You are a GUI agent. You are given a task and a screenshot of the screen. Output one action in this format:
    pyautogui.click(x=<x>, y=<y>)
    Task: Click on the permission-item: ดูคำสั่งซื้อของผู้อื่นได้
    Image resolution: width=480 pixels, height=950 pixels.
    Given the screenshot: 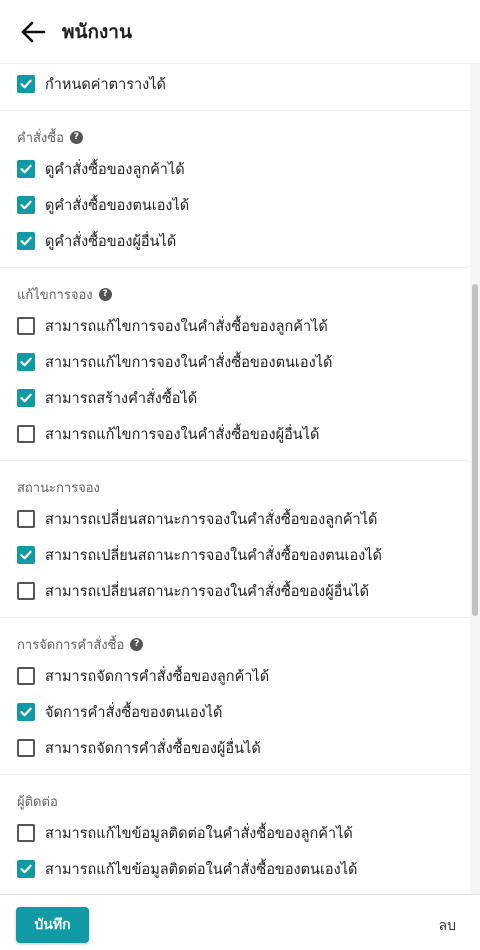 What is the action you would take?
    pyautogui.click(x=235, y=241)
    